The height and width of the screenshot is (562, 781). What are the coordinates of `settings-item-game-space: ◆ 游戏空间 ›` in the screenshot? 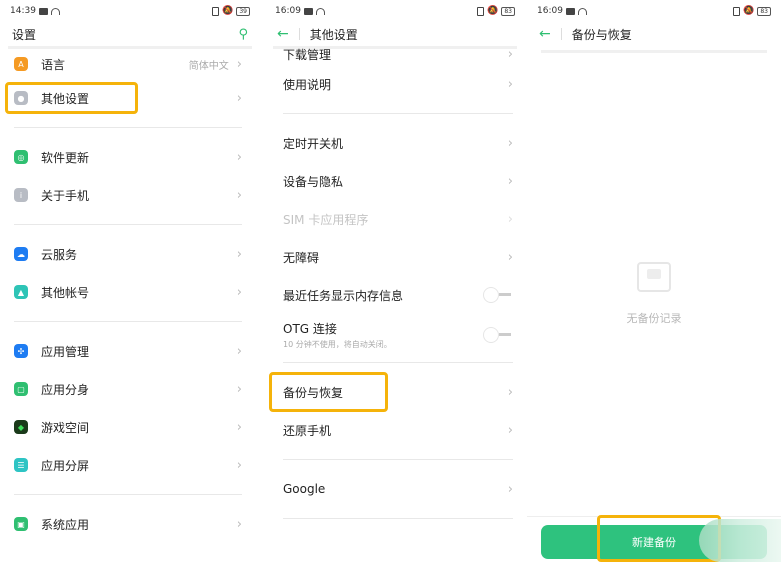 It's located at (130, 427).